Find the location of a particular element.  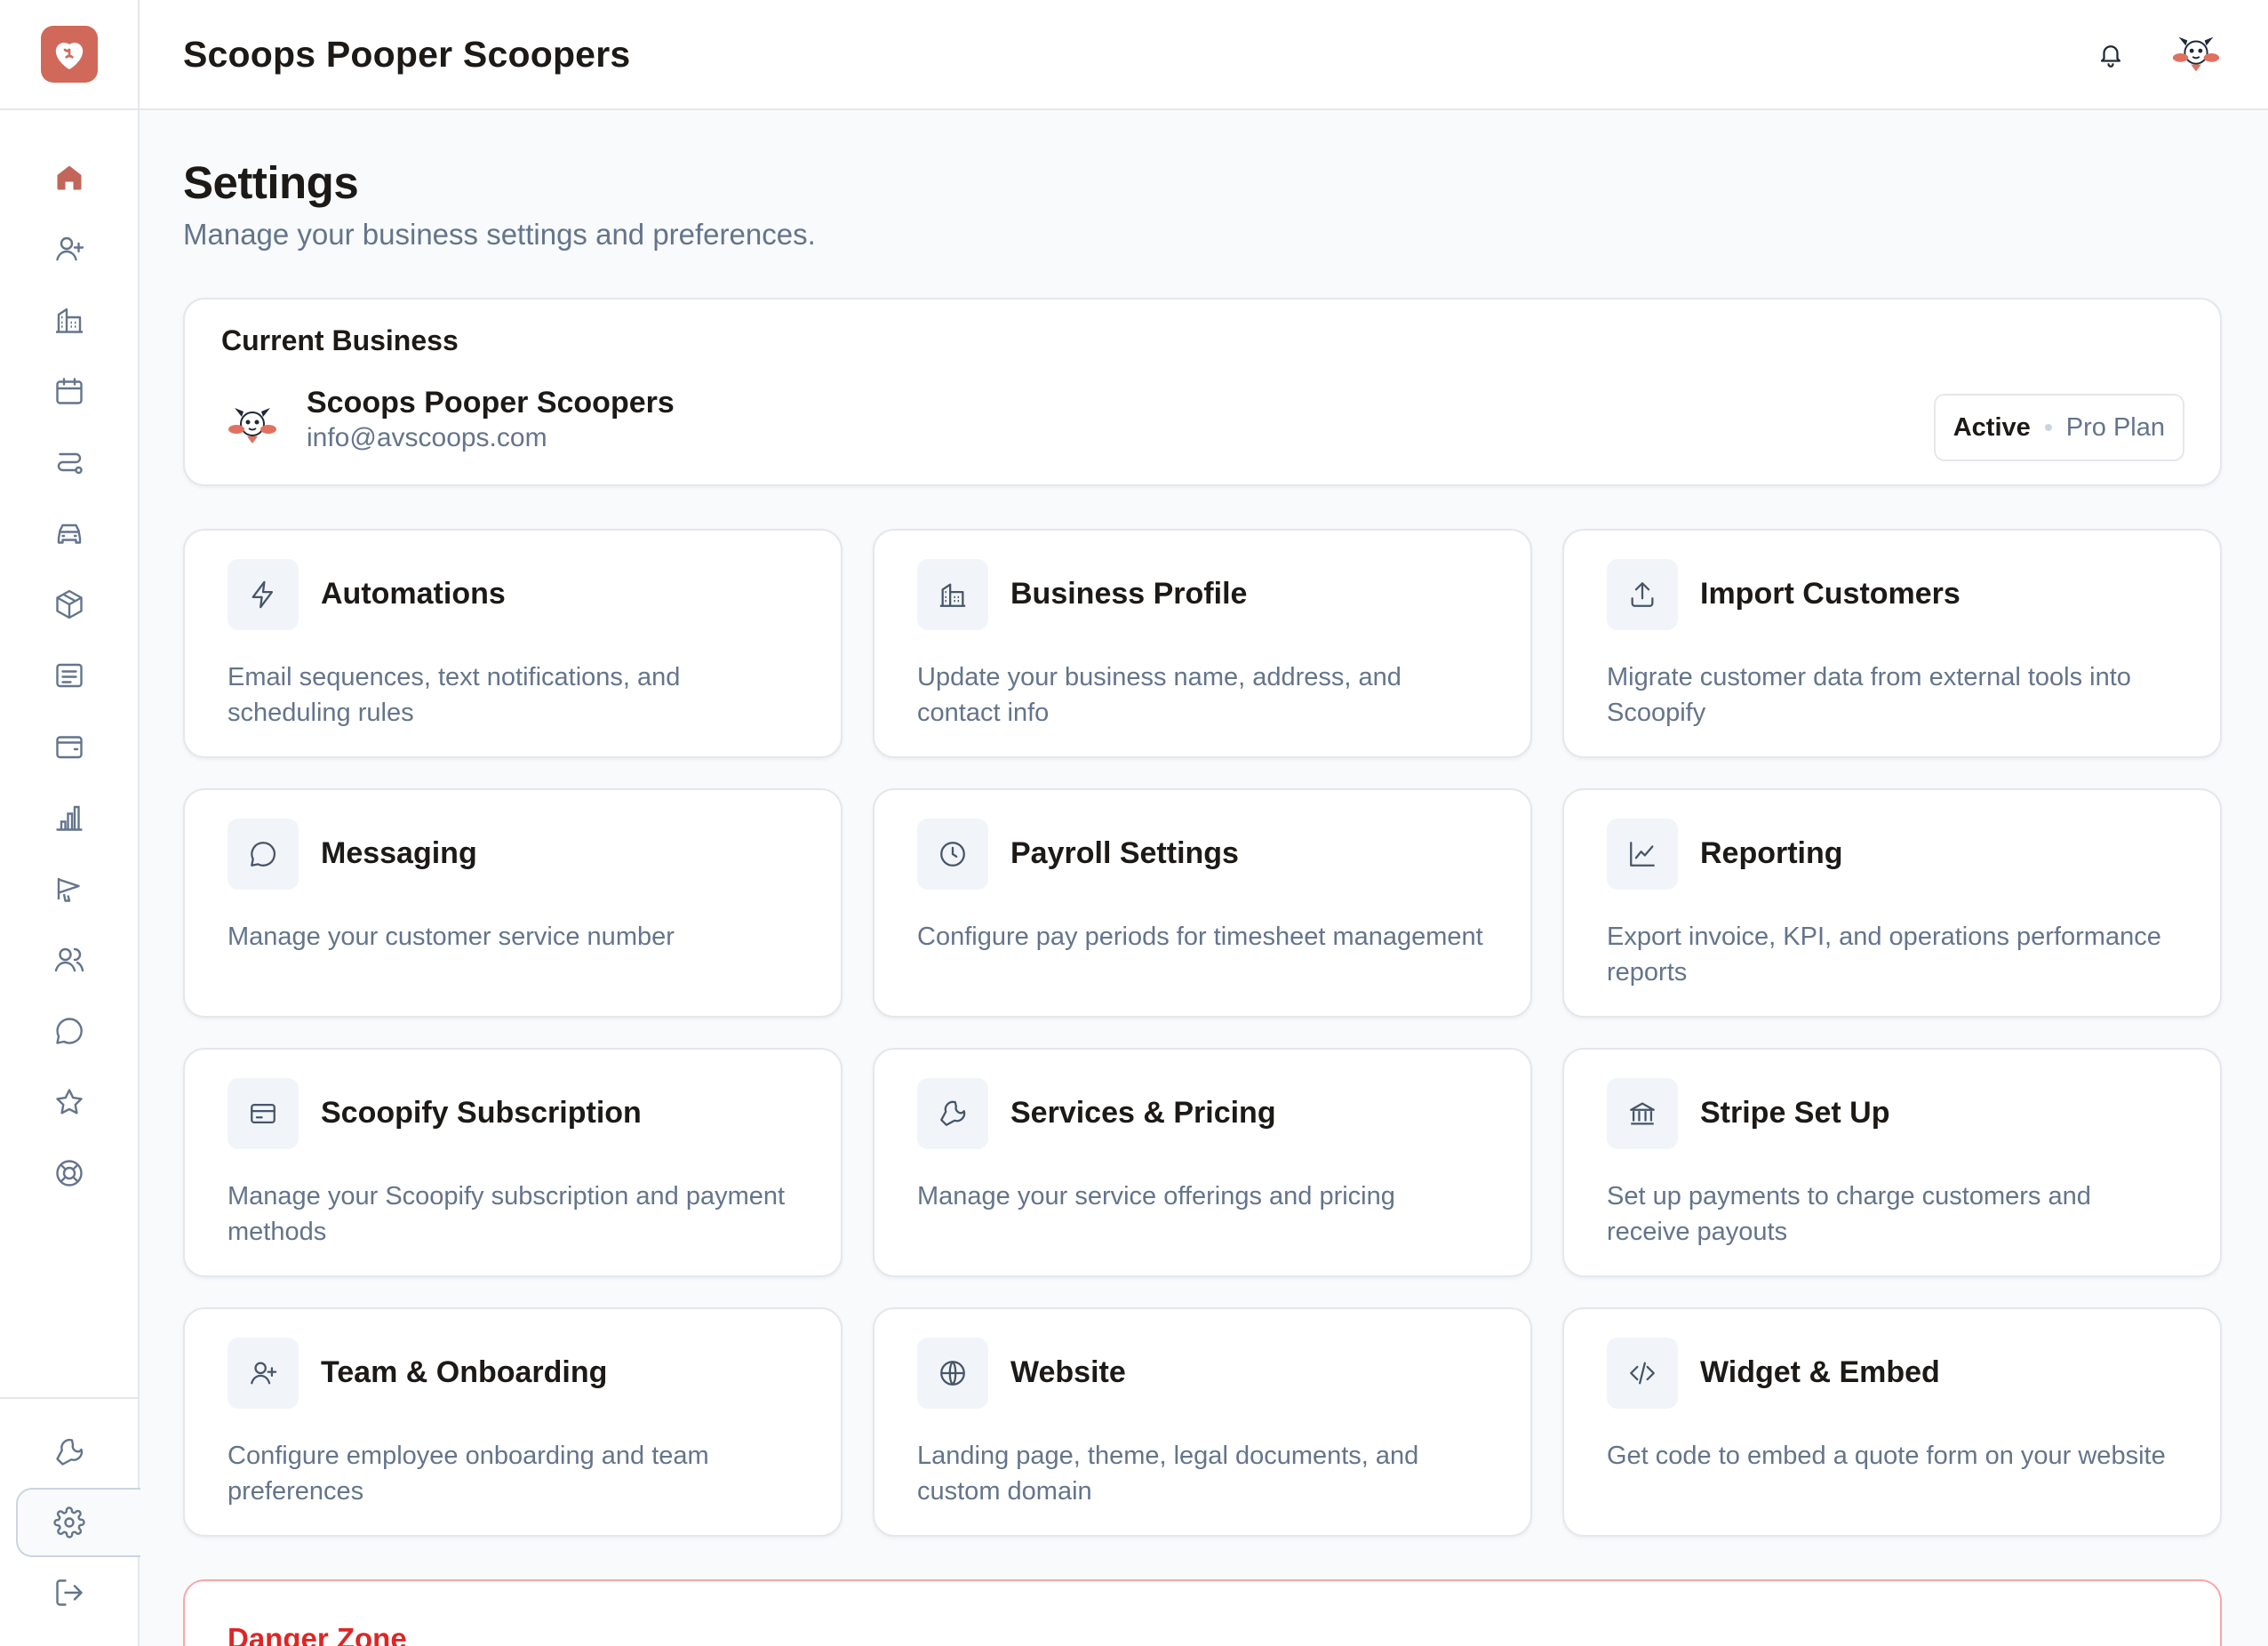

card-title: Stripe Set Up is located at coordinates (1795, 1113).